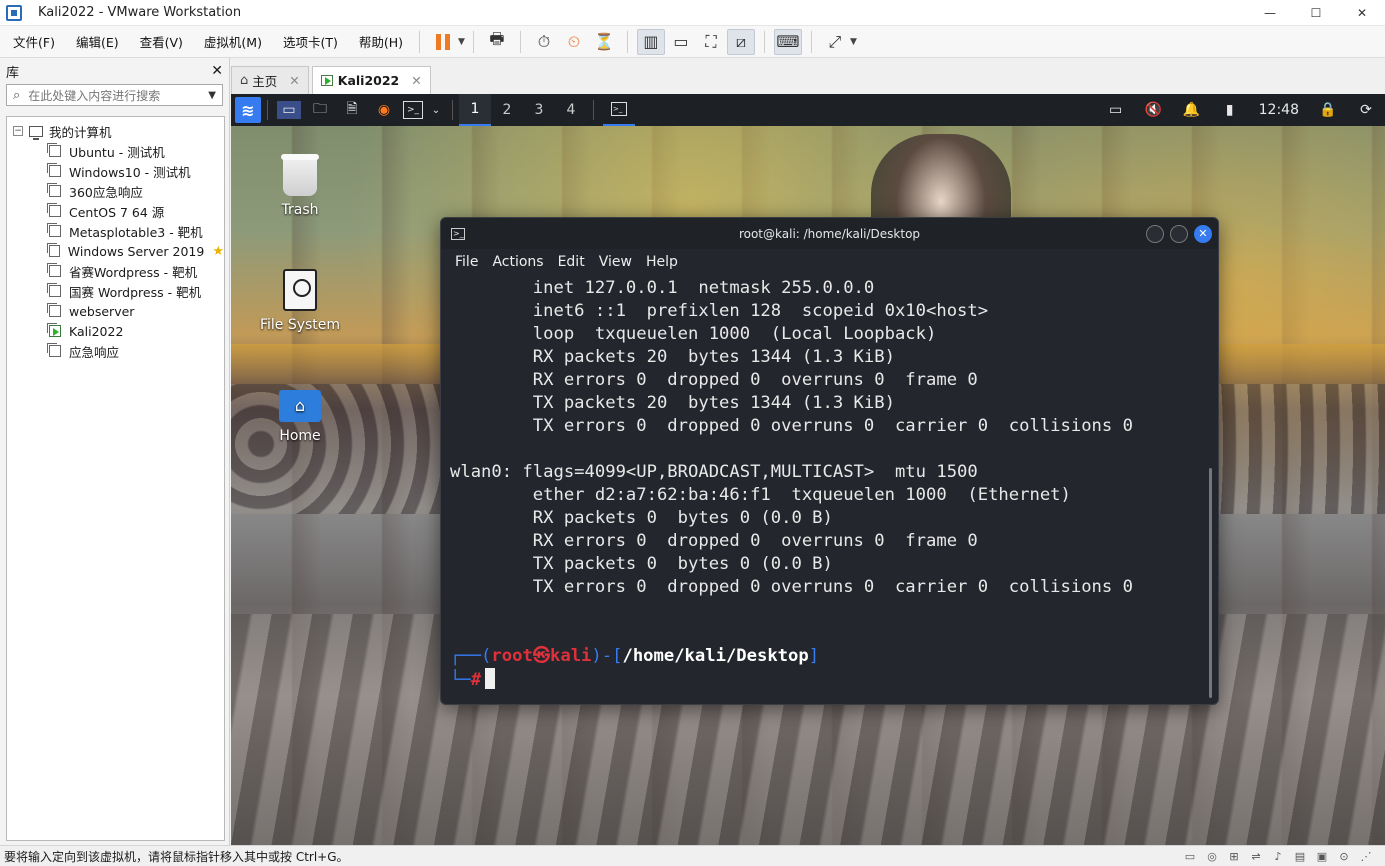  Describe the element at coordinates (443, 42) in the screenshot. I see `pause-vm-button` at that location.